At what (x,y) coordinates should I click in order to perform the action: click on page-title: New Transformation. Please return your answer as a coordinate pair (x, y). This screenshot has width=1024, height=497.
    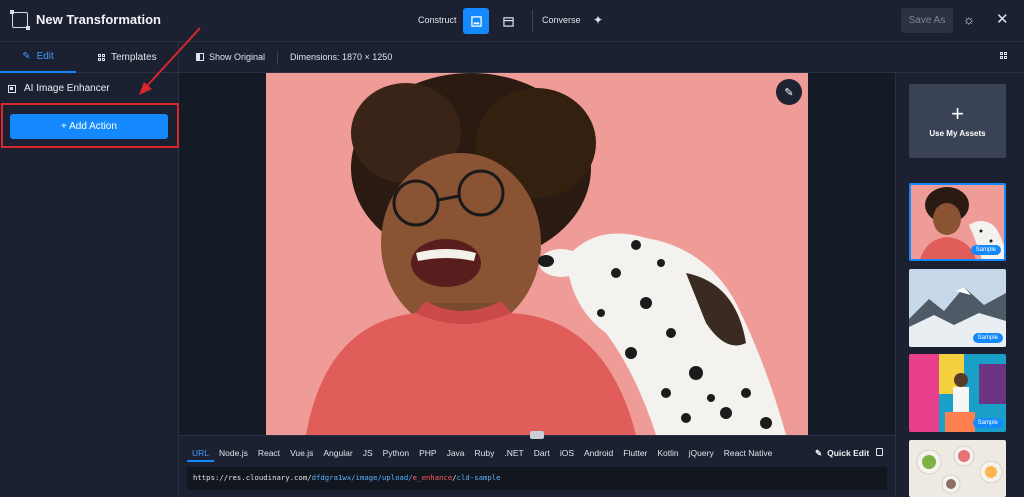
    Looking at the image, I should click on (98, 19).